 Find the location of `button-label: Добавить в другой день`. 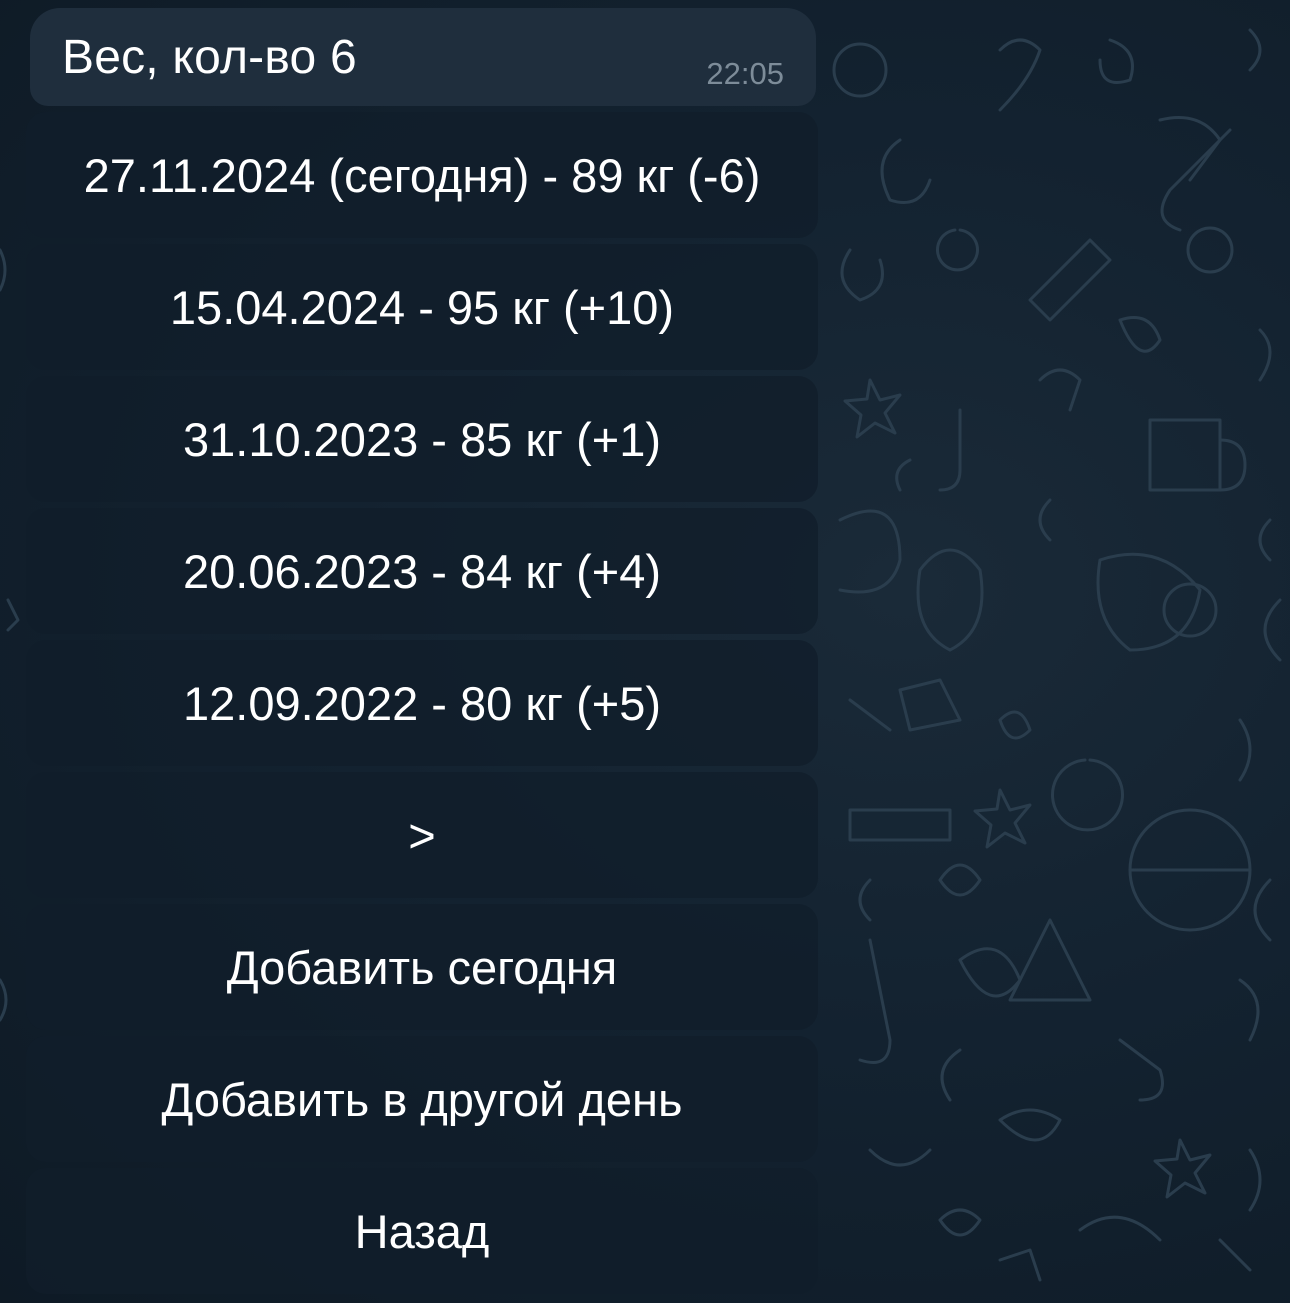

button-label: Добавить в другой день is located at coordinates (422, 1099).